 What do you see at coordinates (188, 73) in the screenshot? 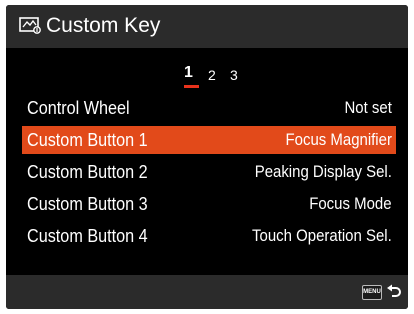
I see `tab-page-1: 1` at bounding box center [188, 73].